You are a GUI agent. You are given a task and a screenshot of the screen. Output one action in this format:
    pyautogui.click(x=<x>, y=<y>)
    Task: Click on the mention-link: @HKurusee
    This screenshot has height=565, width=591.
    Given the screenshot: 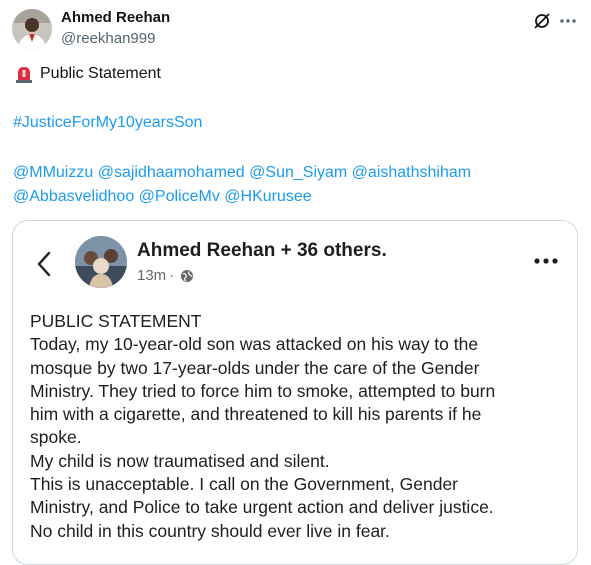 What is the action you would take?
    pyautogui.click(x=267, y=196)
    